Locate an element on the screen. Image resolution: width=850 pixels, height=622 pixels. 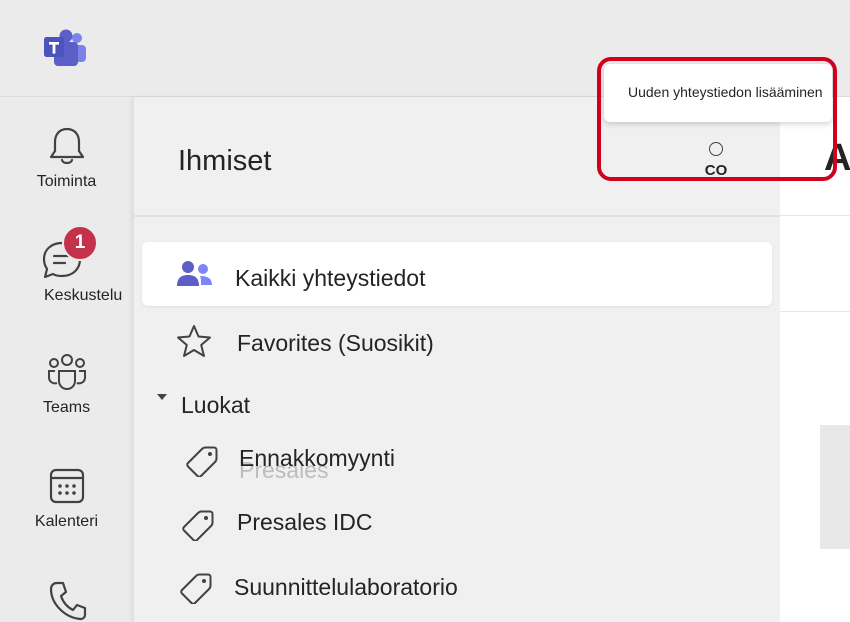
category-item-suunnittelulaboratorio: Suunnittelulaboratorio is located at coordinates (457, 586).